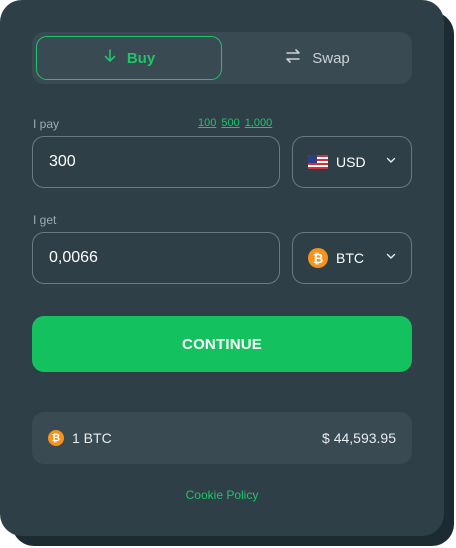 The image size is (456, 548). Describe the element at coordinates (331, 58) in the screenshot. I see `tab-swap-label: Swap` at that location.